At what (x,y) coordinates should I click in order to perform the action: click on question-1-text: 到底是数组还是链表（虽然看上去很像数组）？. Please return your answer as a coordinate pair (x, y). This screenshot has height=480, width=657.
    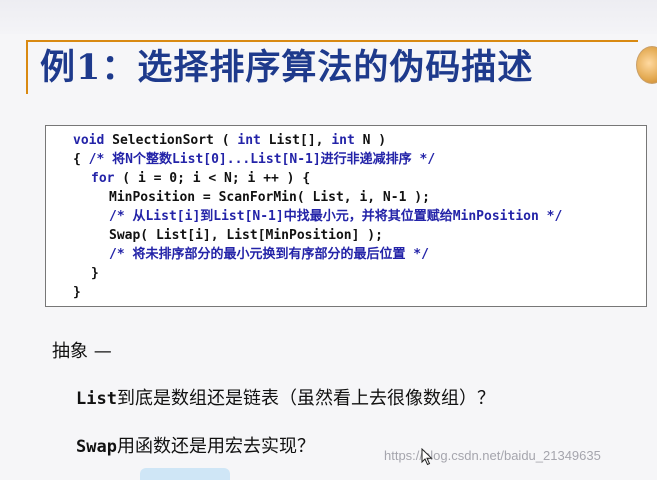
    Looking at the image, I should click on (305, 398).